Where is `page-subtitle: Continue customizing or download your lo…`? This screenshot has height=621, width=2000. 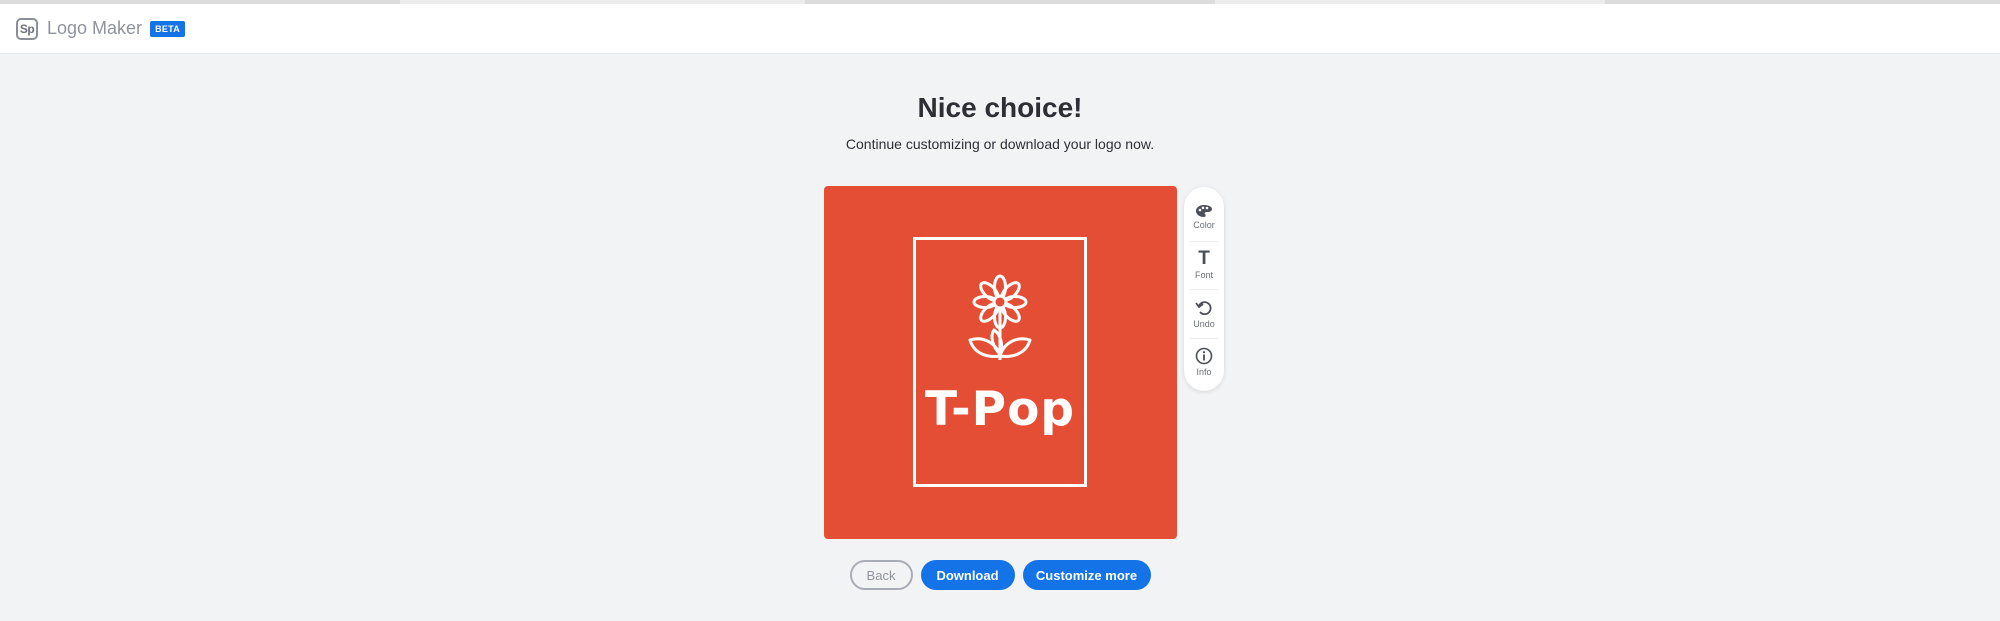 page-subtitle: Continue customizing or download your lo… is located at coordinates (1000, 144).